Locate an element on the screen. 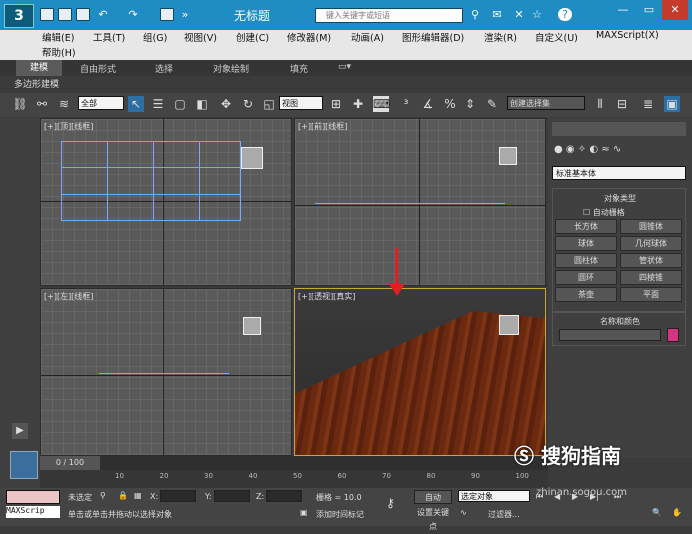 The height and width of the screenshot is (534, 692). exchange-icon: ✕ is located at coordinates (519, 14).